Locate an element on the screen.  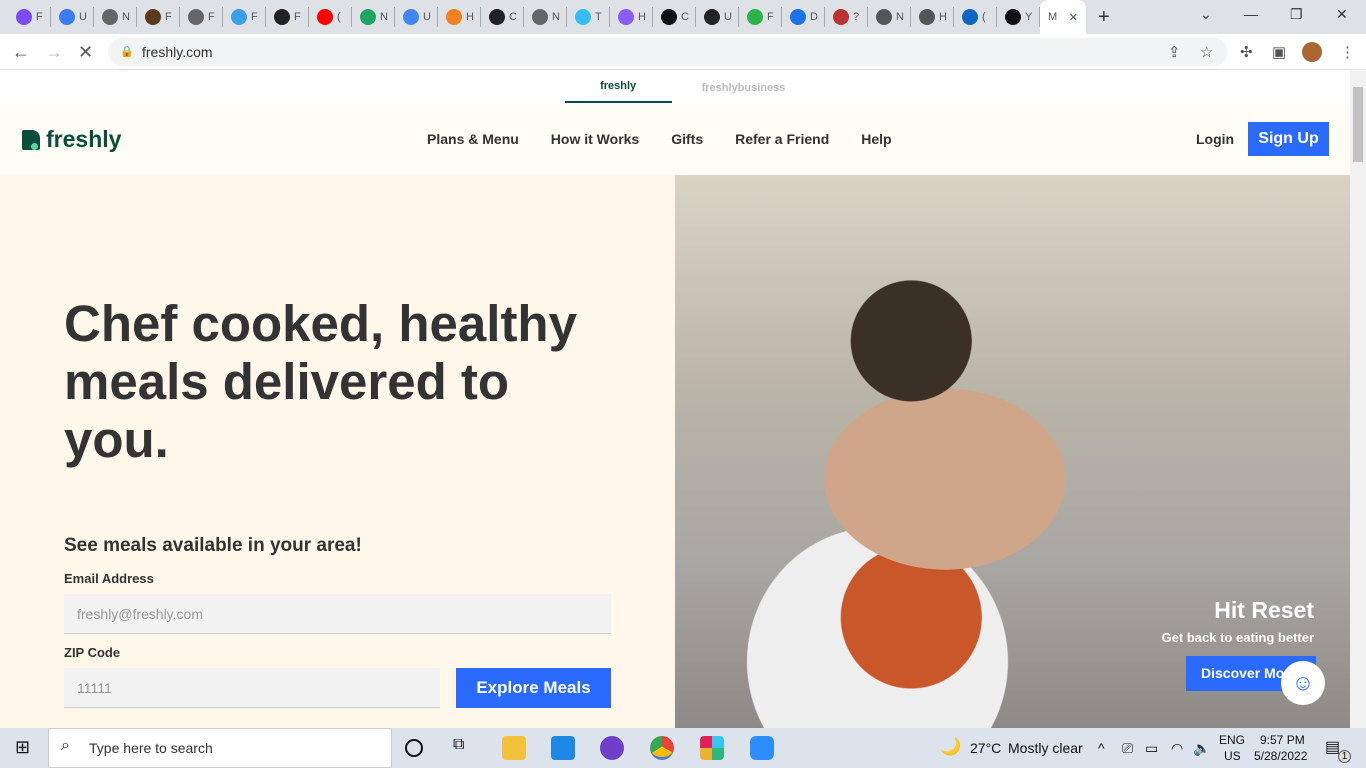
browser-tab: ? is located at coordinates (846, 17).